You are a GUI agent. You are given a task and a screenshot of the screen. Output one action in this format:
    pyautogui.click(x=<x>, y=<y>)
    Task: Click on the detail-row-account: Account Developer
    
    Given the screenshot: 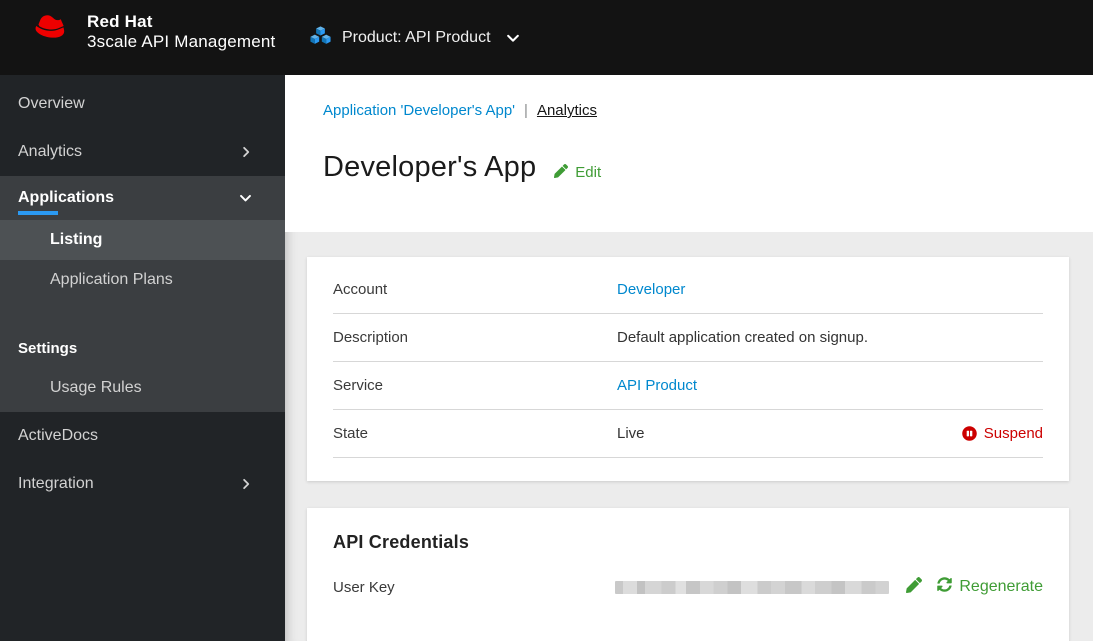 What is the action you would take?
    pyautogui.click(x=688, y=290)
    